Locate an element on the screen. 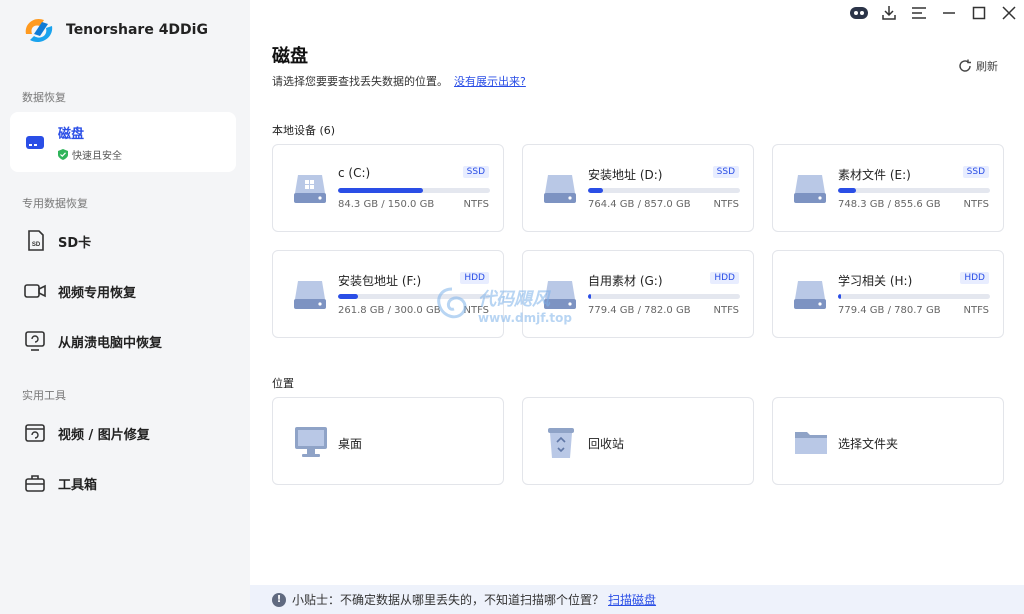 The image size is (1024, 614). repair-icon is located at coordinates (35, 433).